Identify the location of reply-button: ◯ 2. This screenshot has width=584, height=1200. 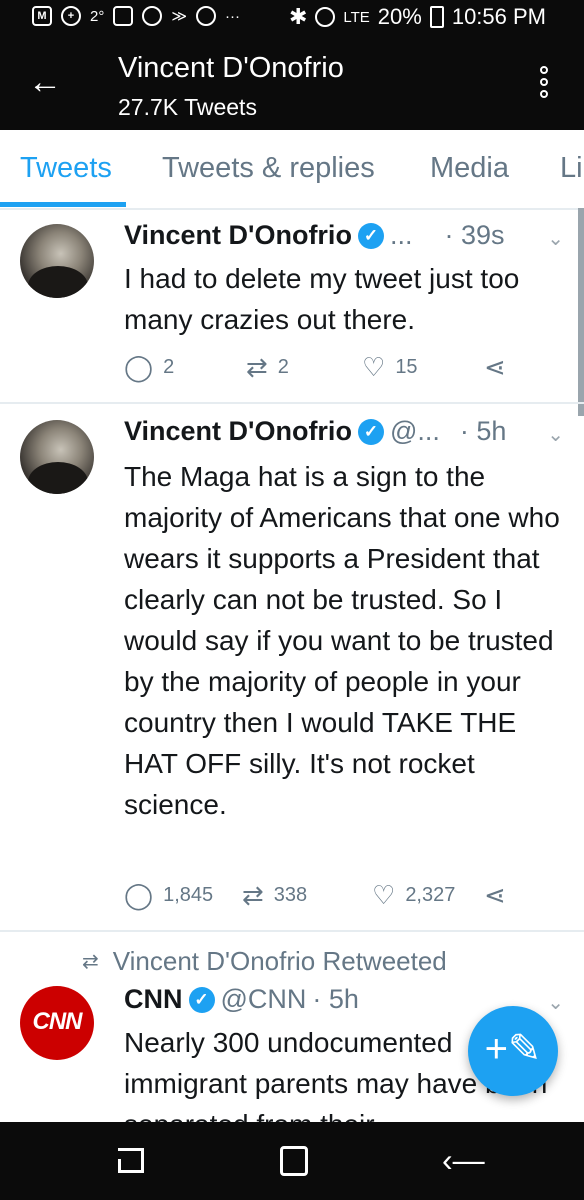
(185, 367).